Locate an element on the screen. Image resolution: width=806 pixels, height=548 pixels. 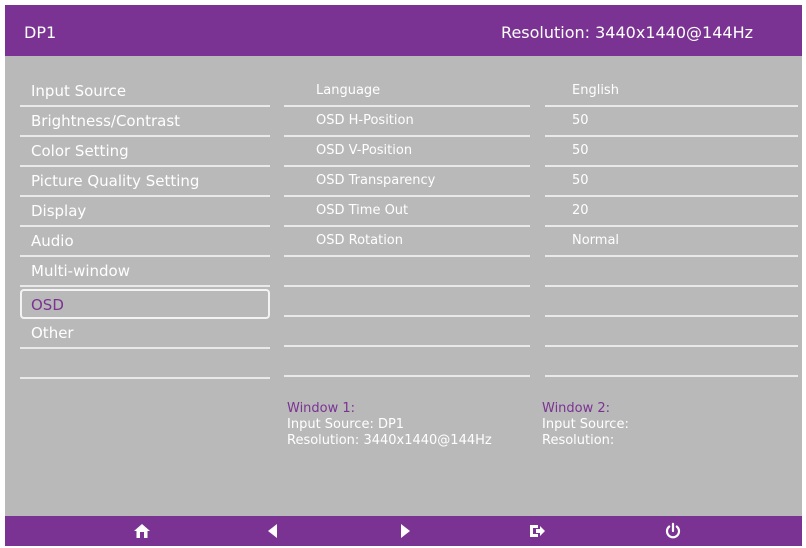
left-arrow-icon is located at coordinates (273, 531).